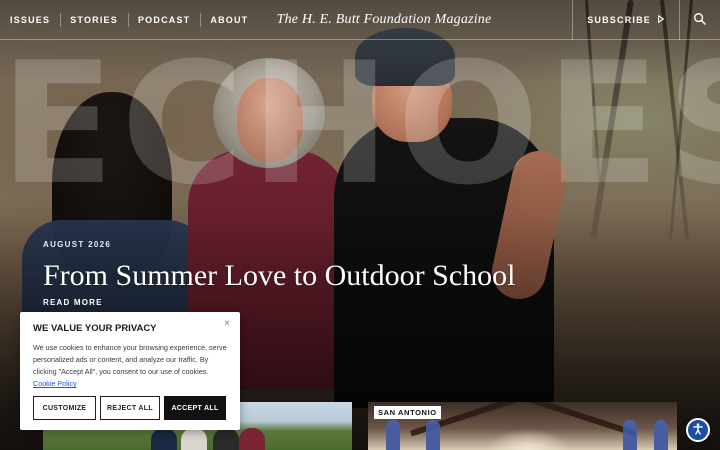 Image resolution: width=720 pixels, height=450 pixels. Describe the element at coordinates (195, 408) in the screenshot. I see `accept-all-button: ACCEPT ALL` at that location.